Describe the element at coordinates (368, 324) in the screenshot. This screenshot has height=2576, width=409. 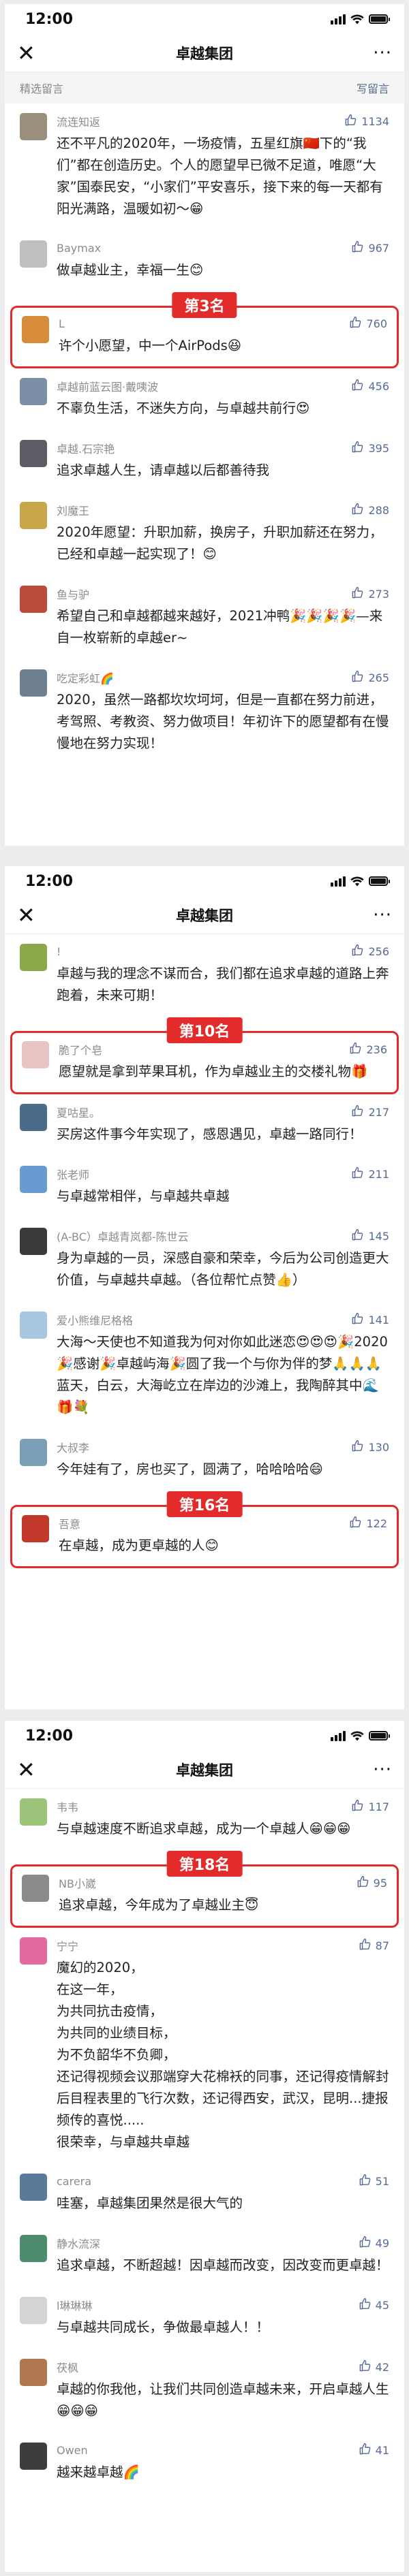
I see `like-button: 760` at that location.